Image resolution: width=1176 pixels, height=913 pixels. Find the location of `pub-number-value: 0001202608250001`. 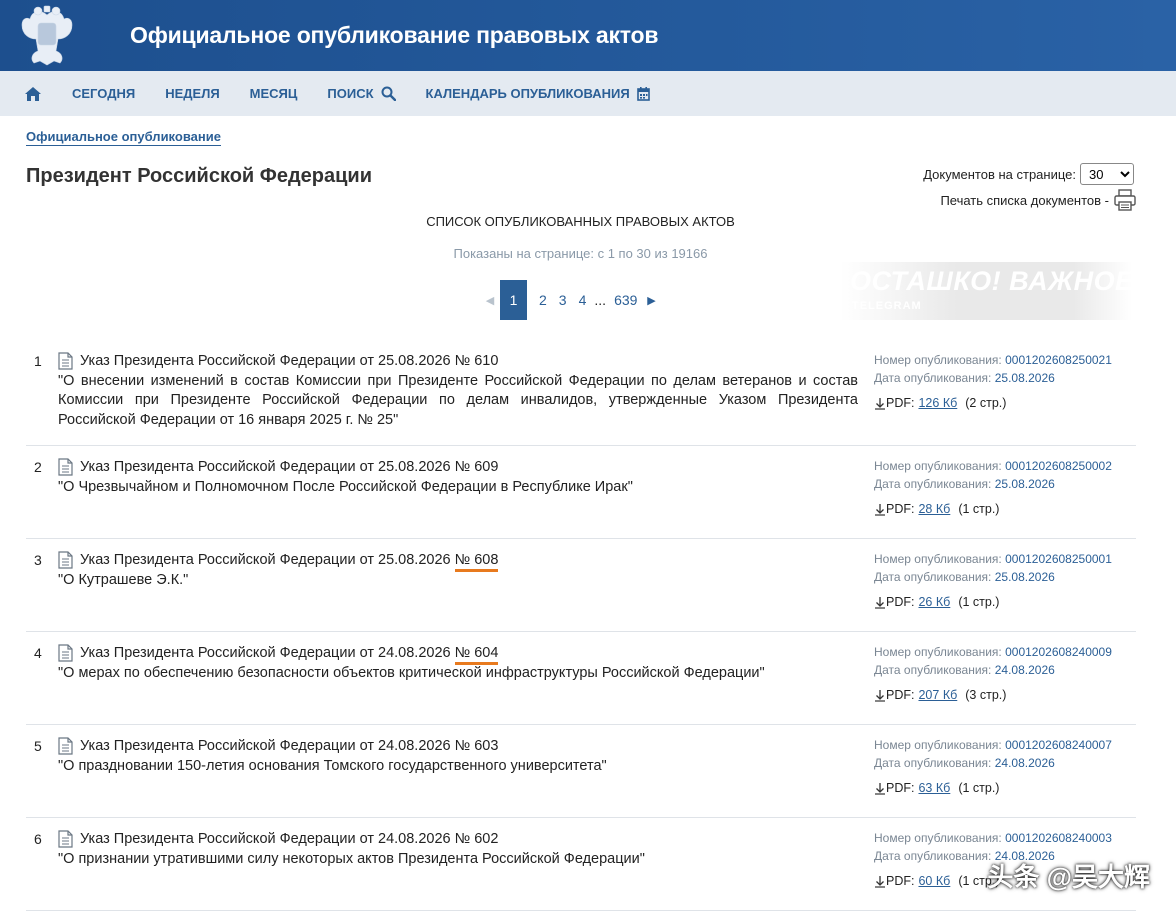

pub-number-value: 0001202608250001 is located at coordinates (1058, 559).